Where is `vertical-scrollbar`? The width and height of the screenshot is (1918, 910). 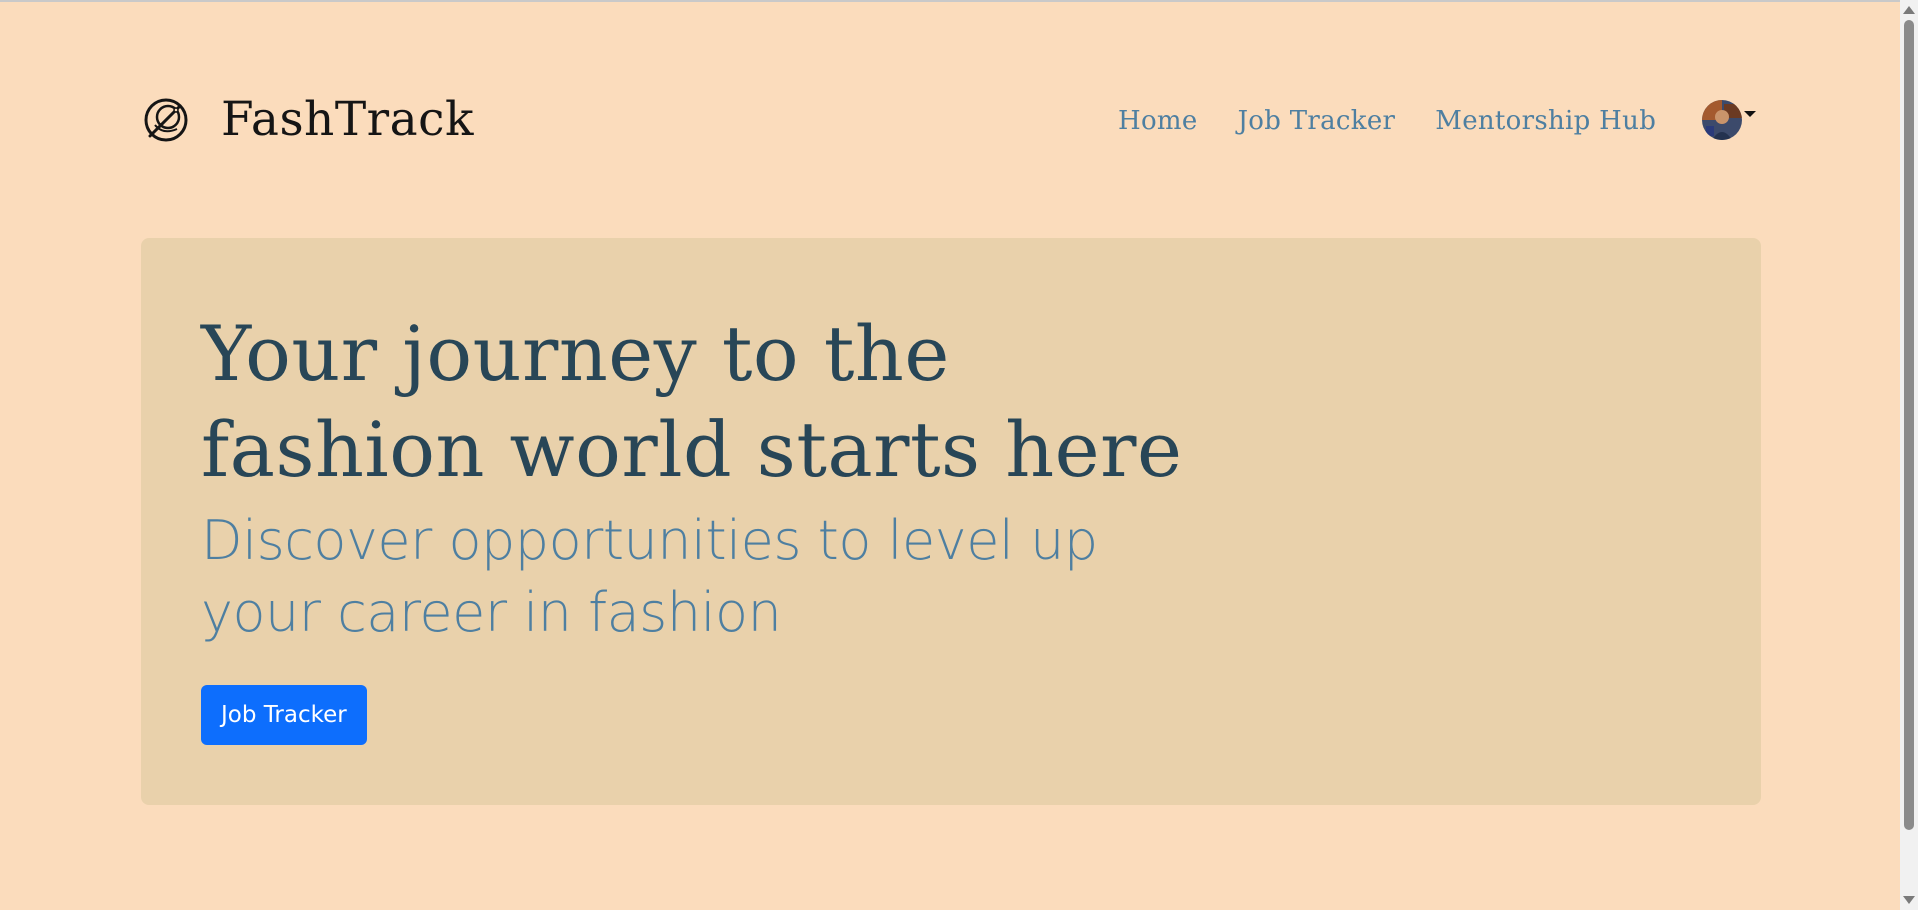 vertical-scrollbar is located at coordinates (1909, 455).